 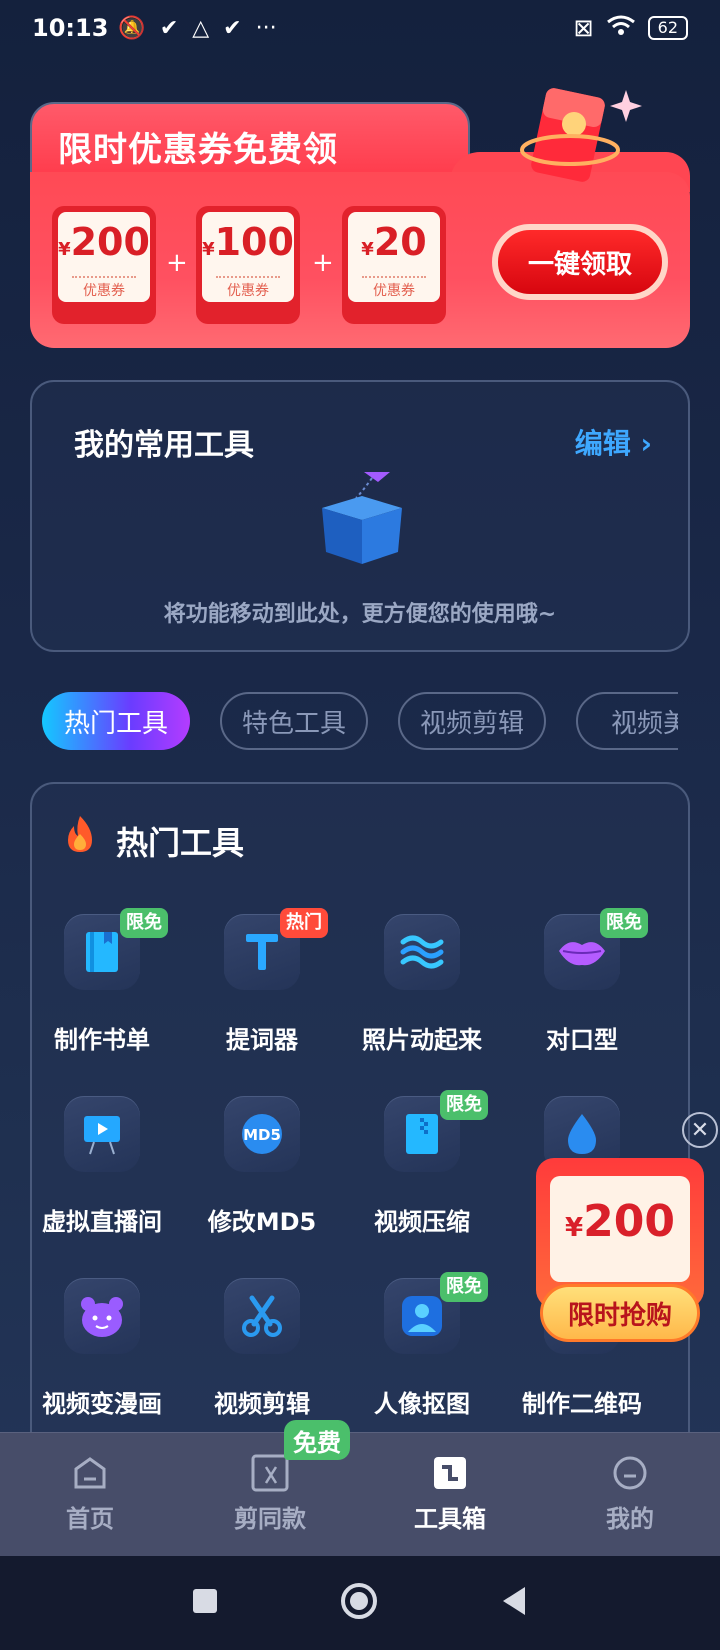 What do you see at coordinates (304, 923) in the screenshot?
I see `hot-badge: 热门` at bounding box center [304, 923].